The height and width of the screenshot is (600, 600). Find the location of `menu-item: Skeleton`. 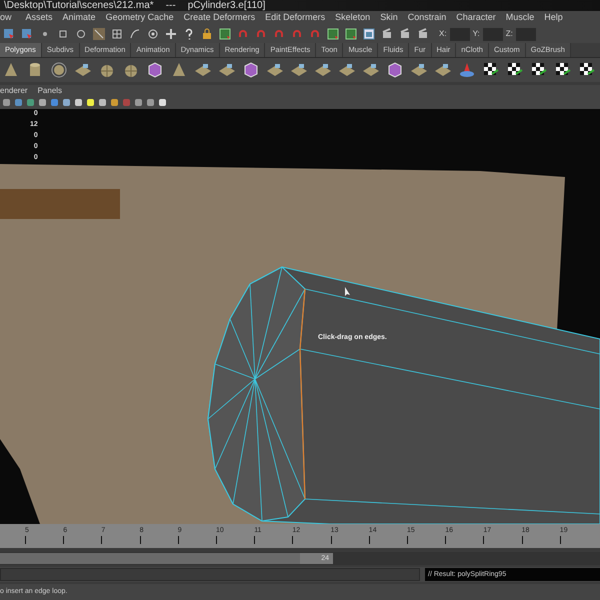

menu-item: Skeleton is located at coordinates (353, 18).